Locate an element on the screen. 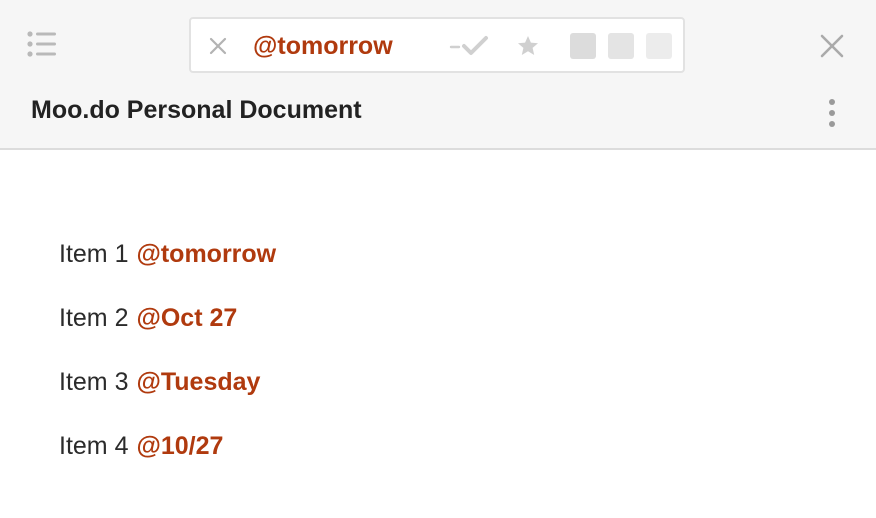  document-title: Moo.do Personal Document is located at coordinates (196, 110).